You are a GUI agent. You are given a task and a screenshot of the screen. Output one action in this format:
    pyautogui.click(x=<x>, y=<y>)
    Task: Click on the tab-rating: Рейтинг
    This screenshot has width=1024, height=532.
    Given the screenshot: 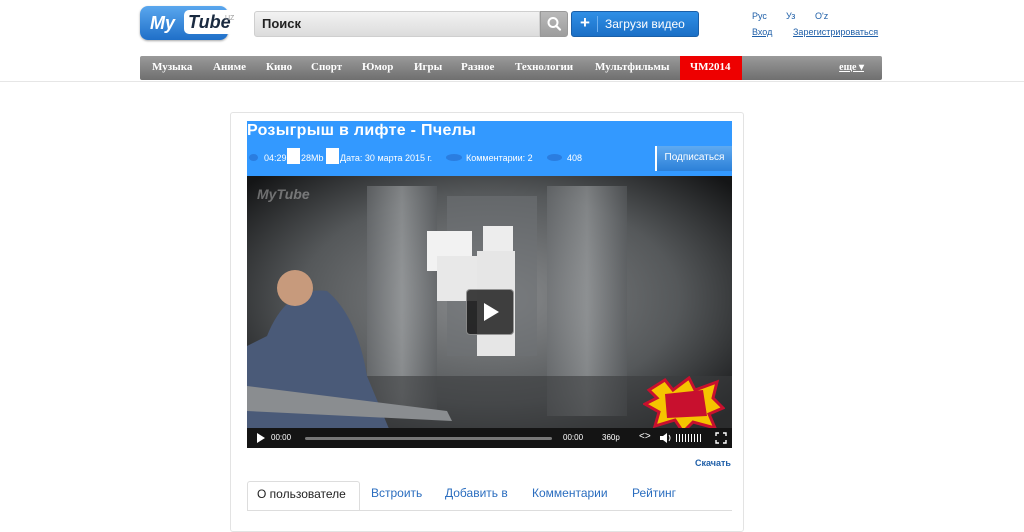 What is the action you would take?
    pyautogui.click(x=654, y=496)
    